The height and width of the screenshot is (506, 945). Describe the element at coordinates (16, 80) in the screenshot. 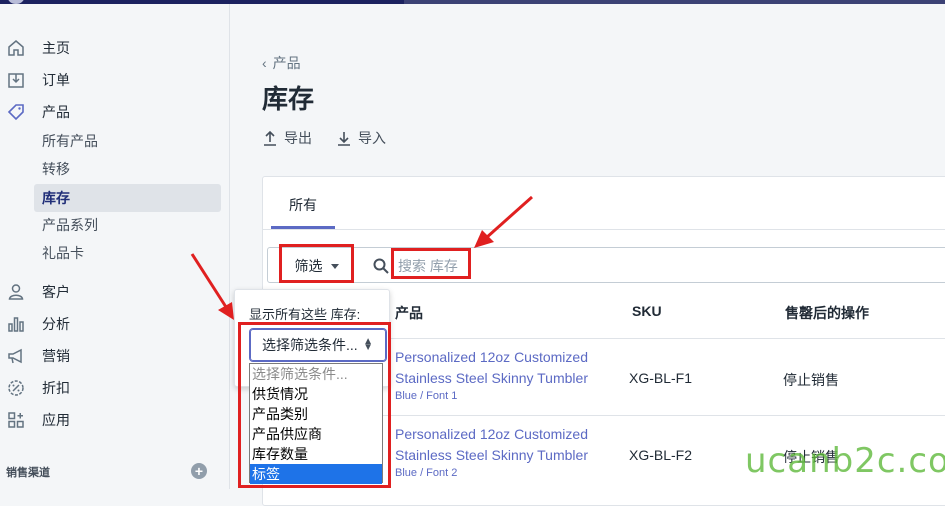

I see `orders-icon` at that location.